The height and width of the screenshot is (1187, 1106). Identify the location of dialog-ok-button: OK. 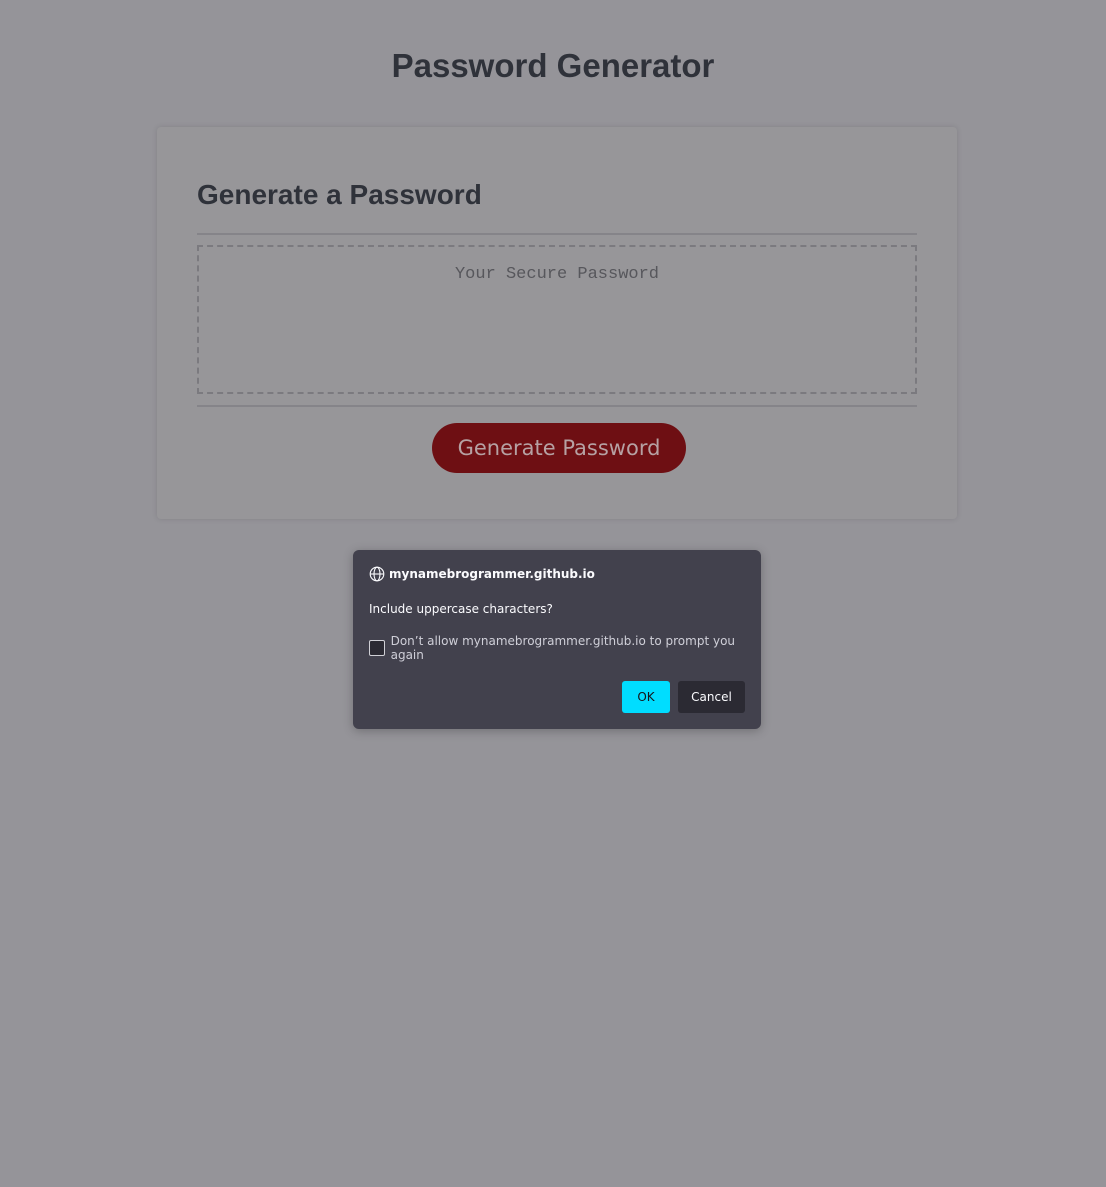
(646, 697).